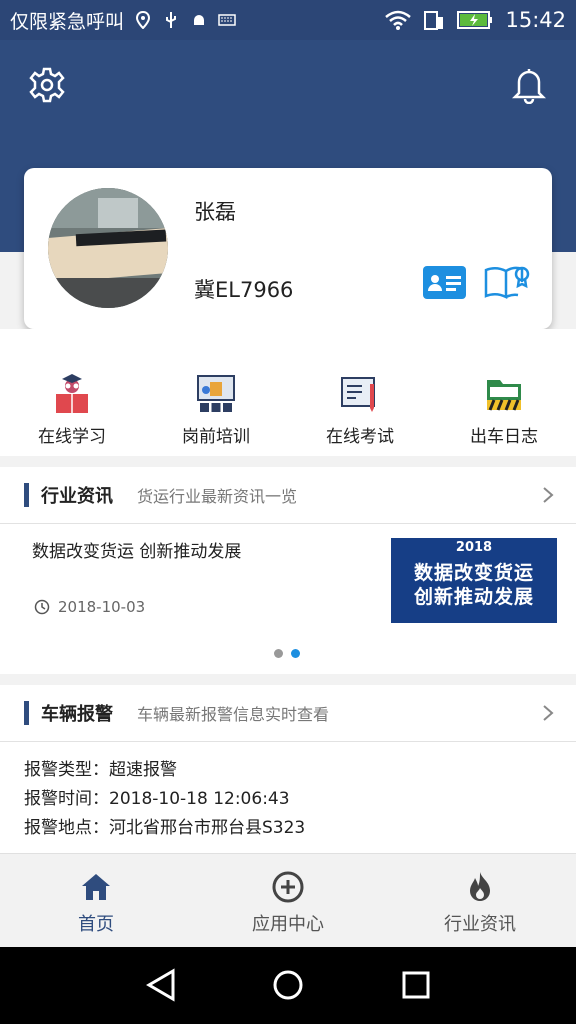 This screenshot has width=576, height=1024. I want to click on news-item-date-row: 2018-10-03, so click(89, 607).